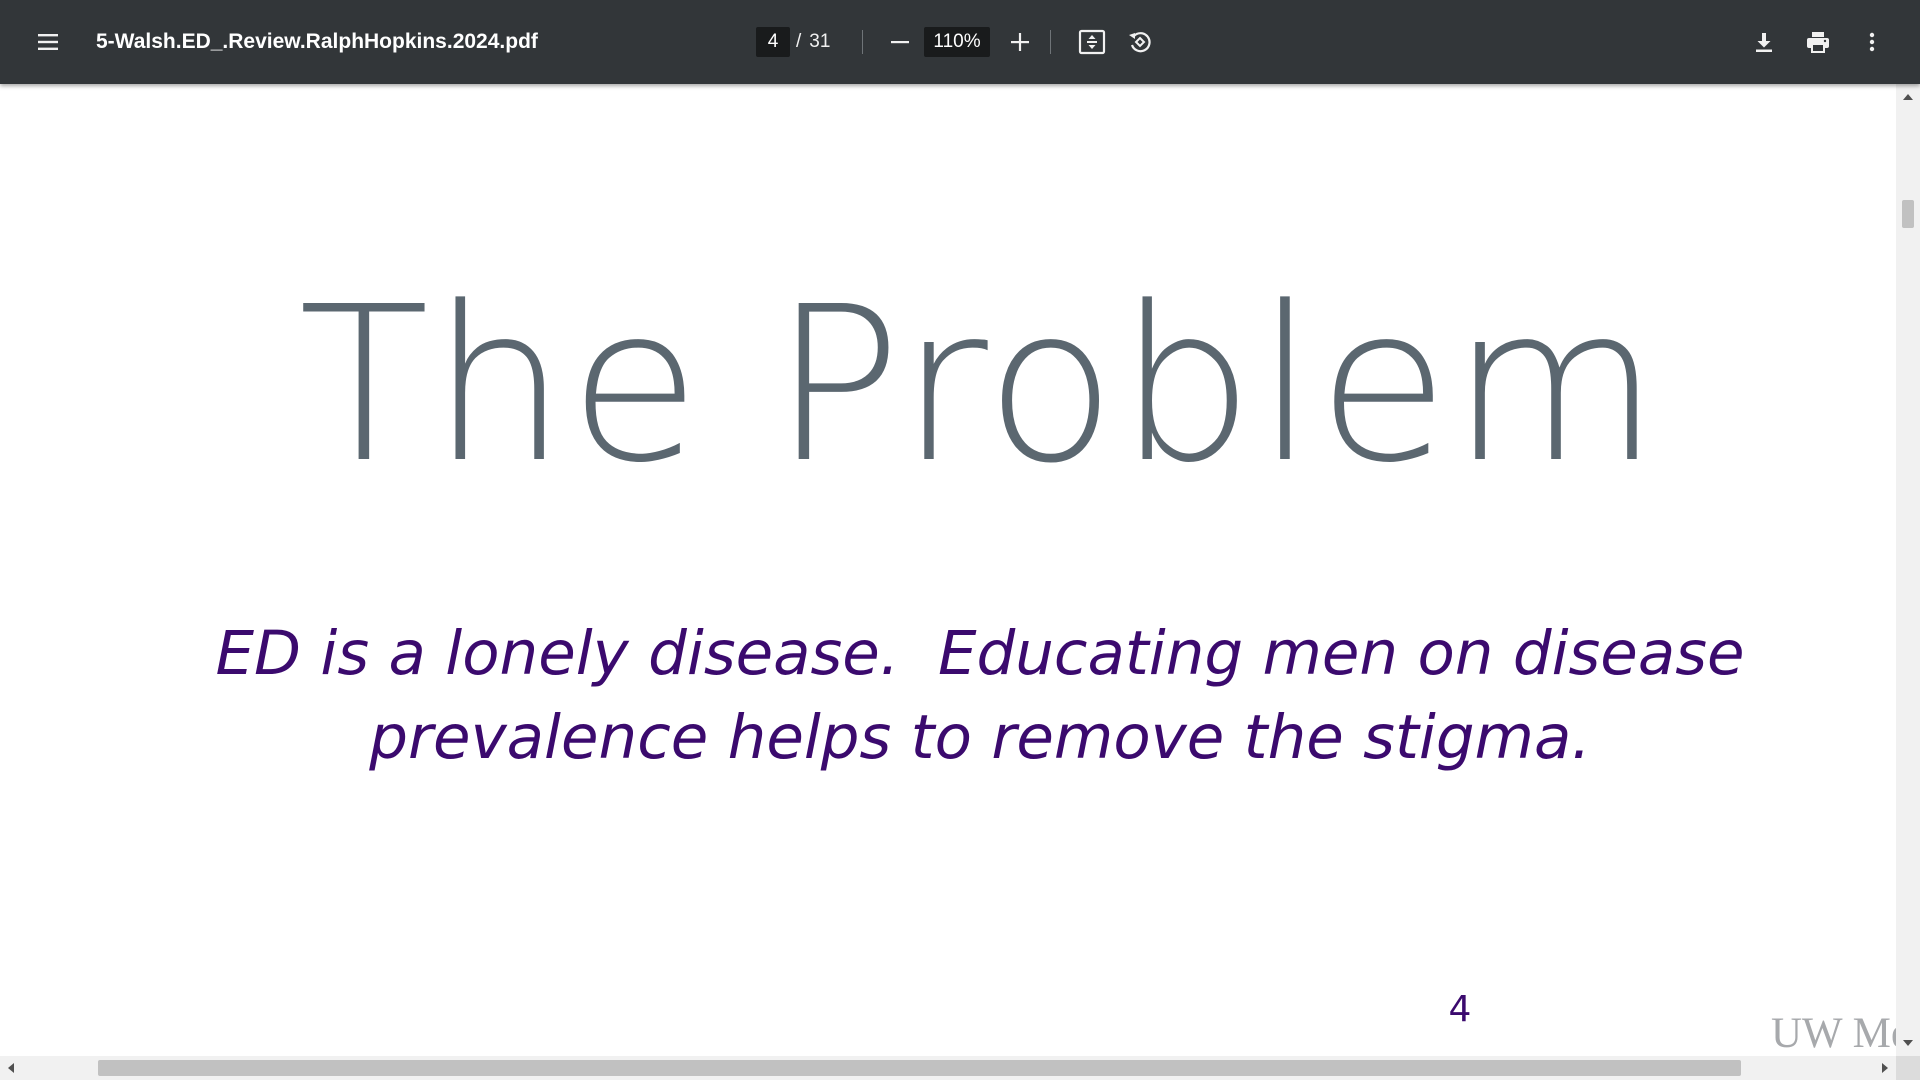  Describe the element at coordinates (1908, 214) in the screenshot. I see `vertical-scroll-thumb` at that location.